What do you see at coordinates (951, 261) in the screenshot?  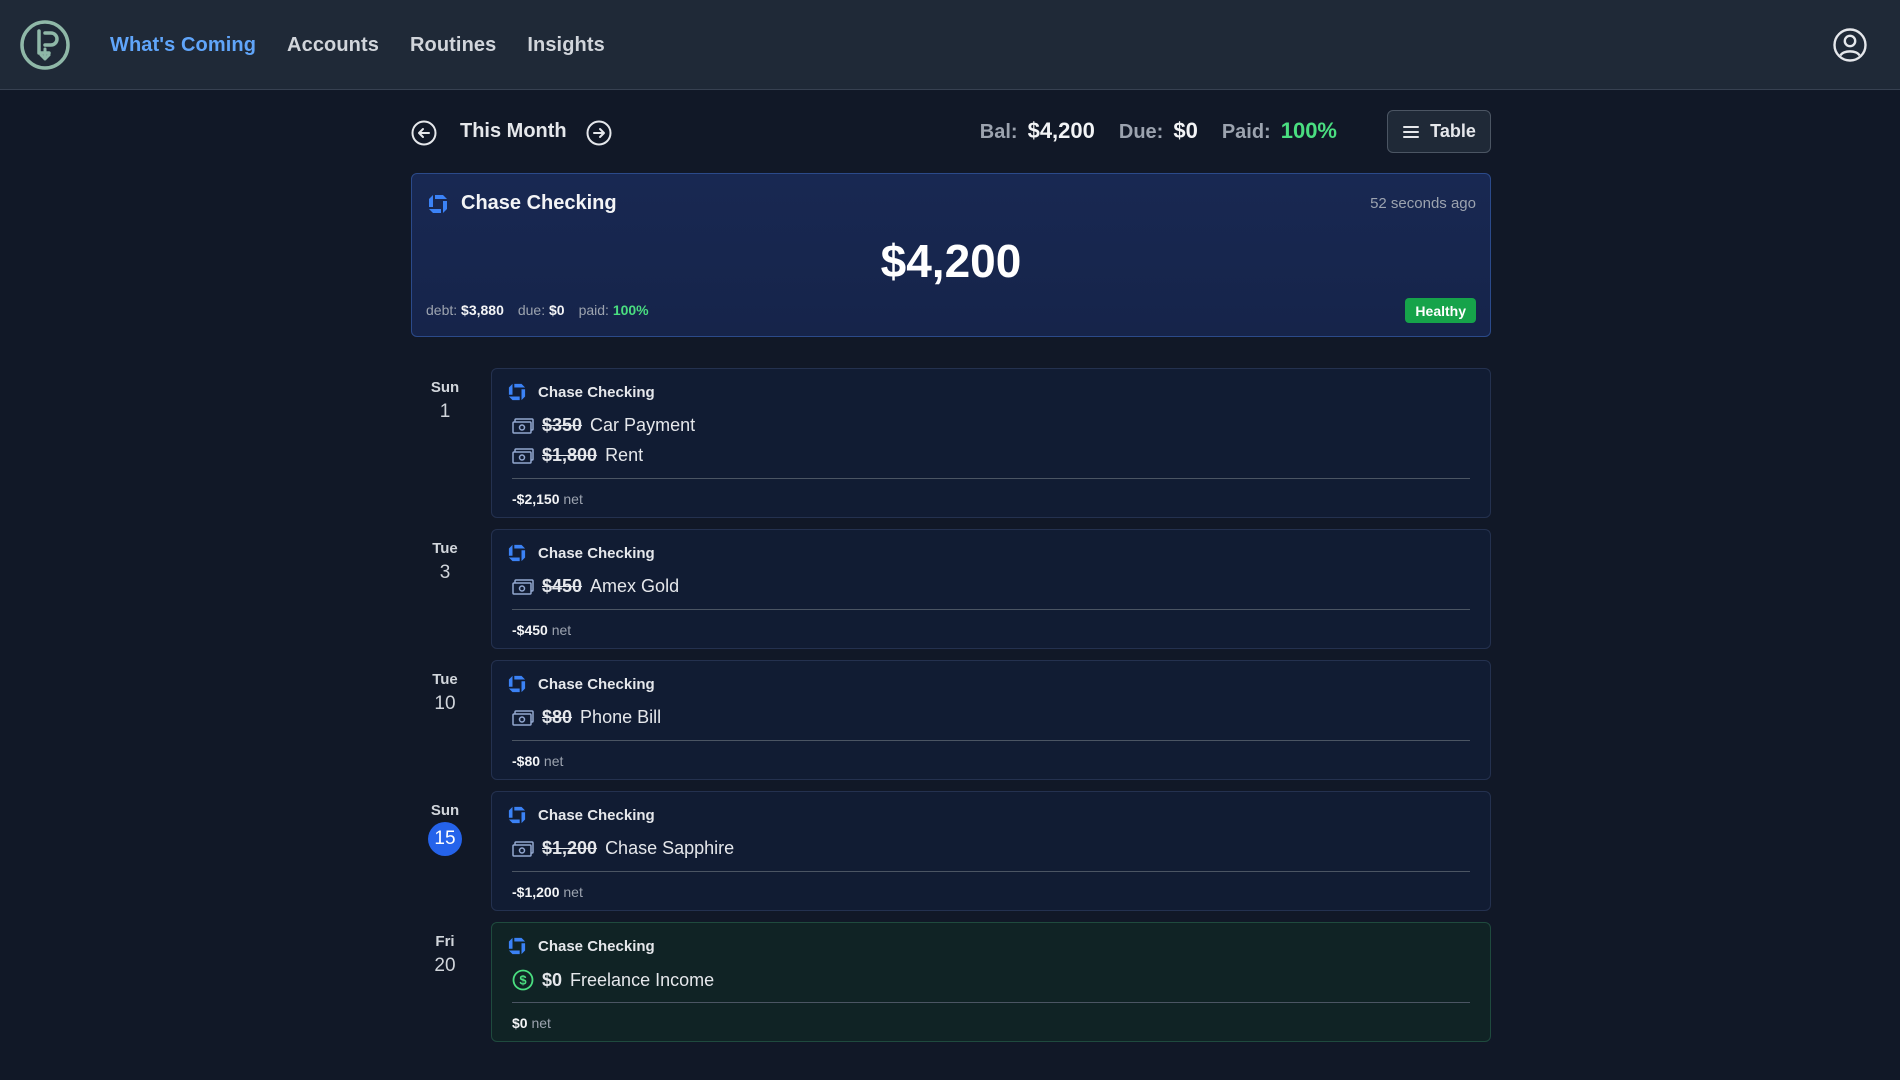 I see `account-balance: $4,200` at bounding box center [951, 261].